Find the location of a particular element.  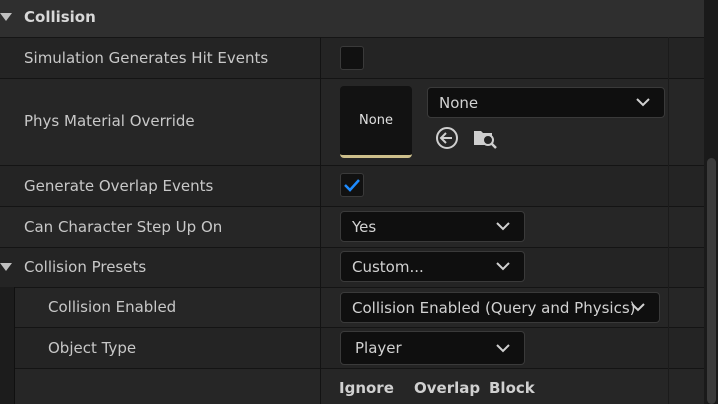

section-title: Collision is located at coordinates (60, 17).